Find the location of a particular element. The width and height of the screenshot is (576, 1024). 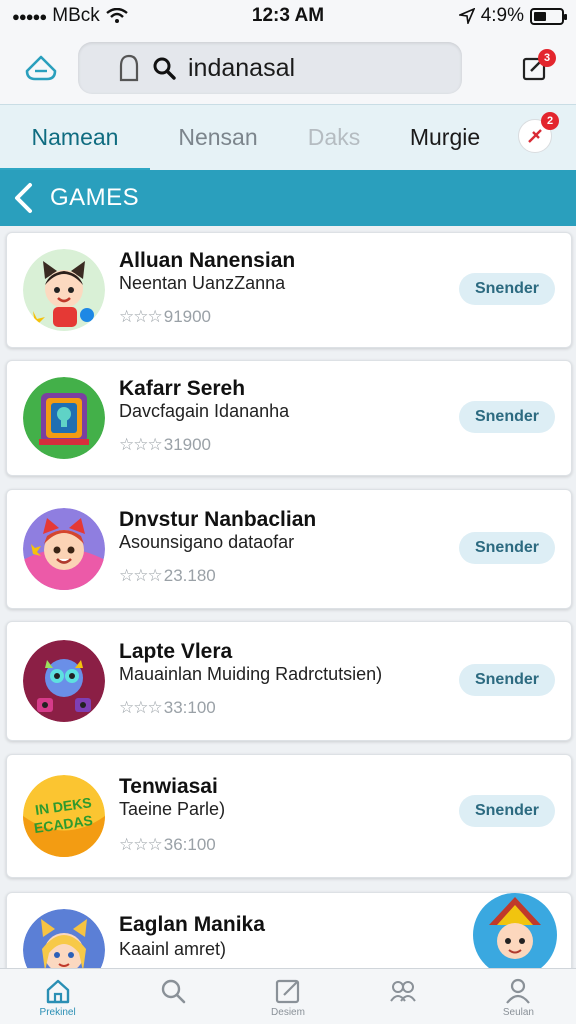

featured-game-icon is located at coordinates (515, 934).